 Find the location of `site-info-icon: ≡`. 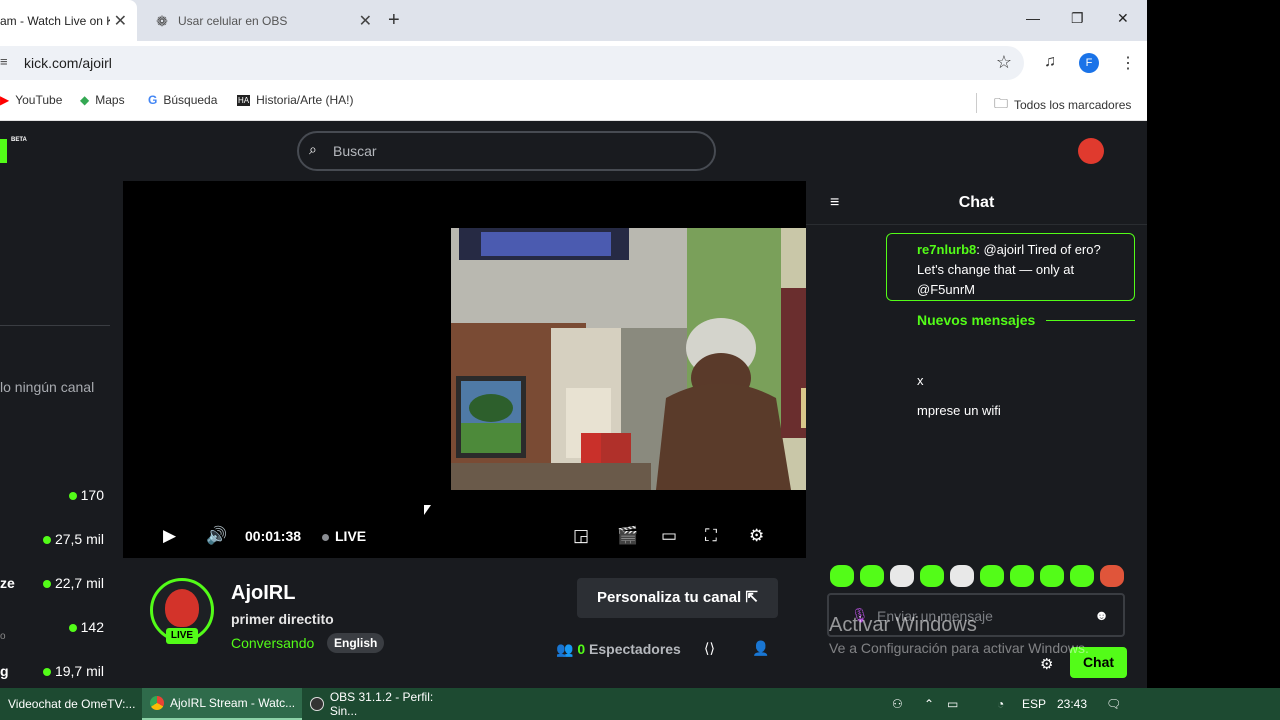

site-info-icon: ≡ is located at coordinates (4, 61).